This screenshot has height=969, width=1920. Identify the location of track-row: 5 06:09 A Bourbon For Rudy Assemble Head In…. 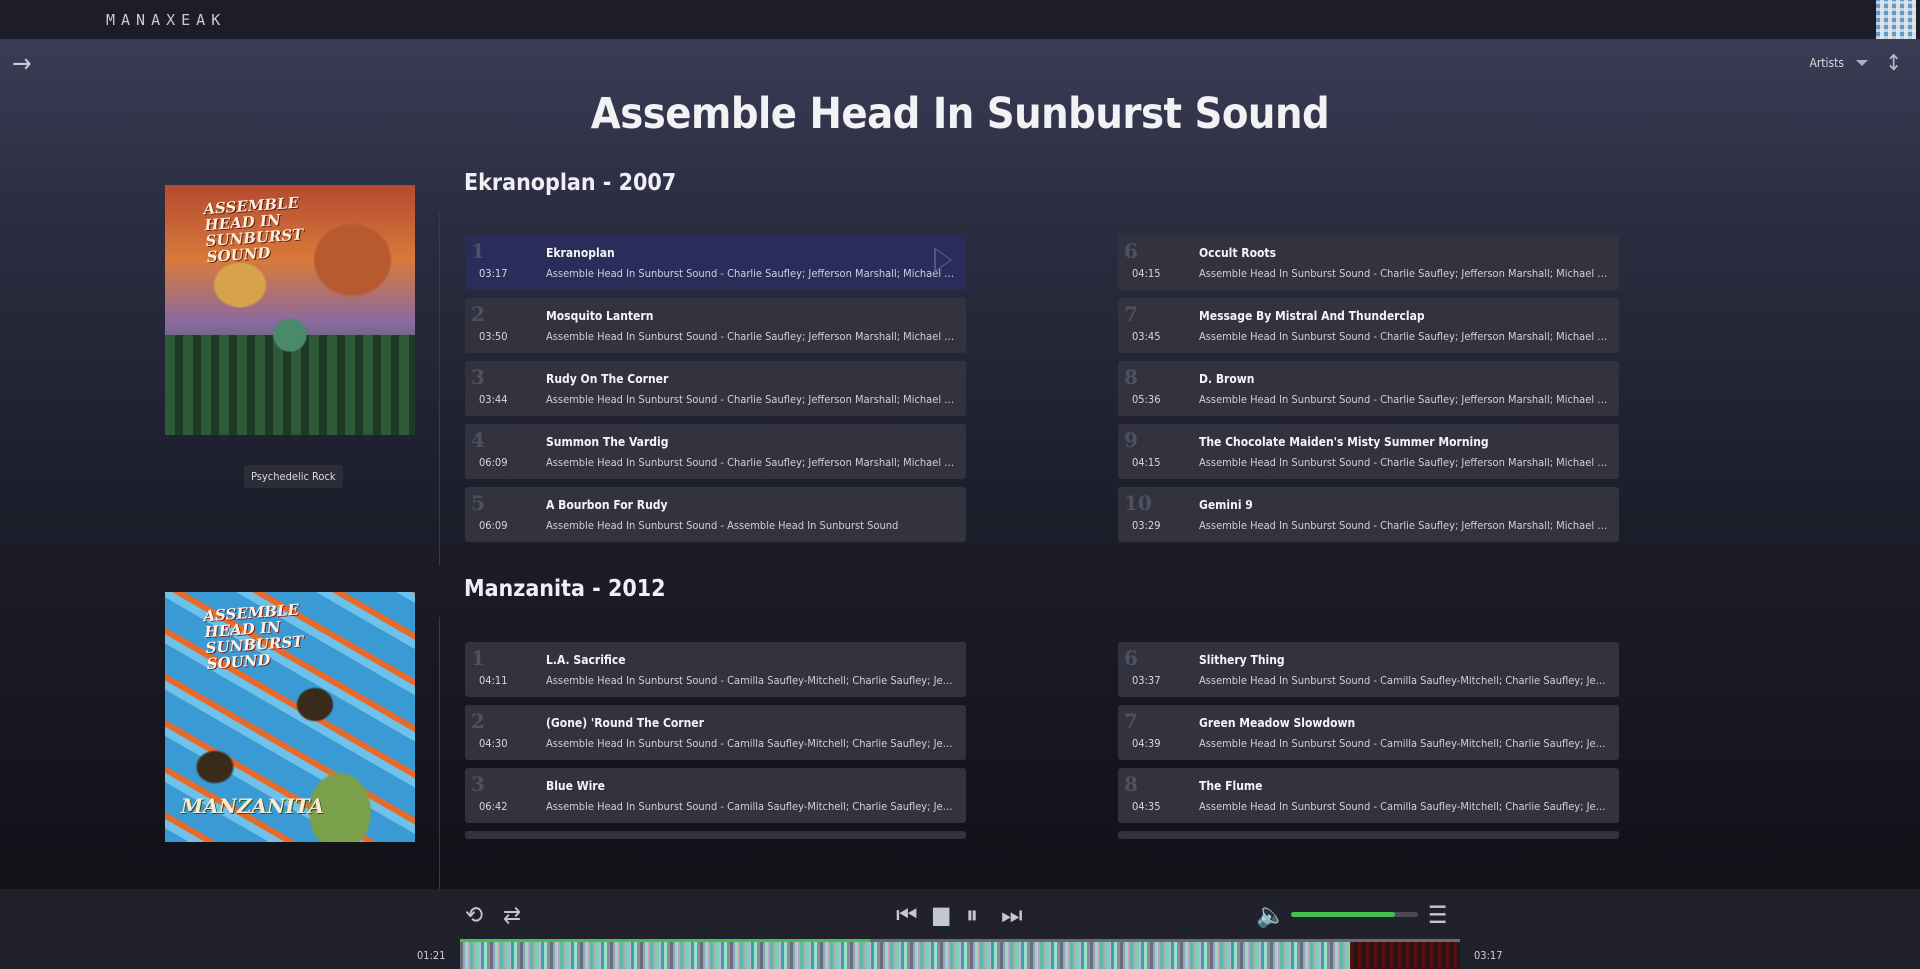
(715, 514).